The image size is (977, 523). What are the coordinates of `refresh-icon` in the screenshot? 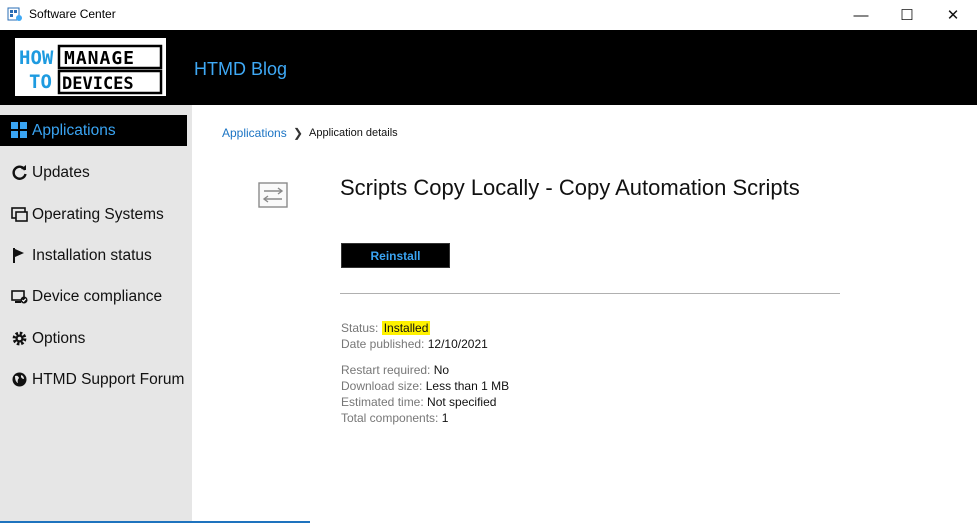 It's located at (19, 173).